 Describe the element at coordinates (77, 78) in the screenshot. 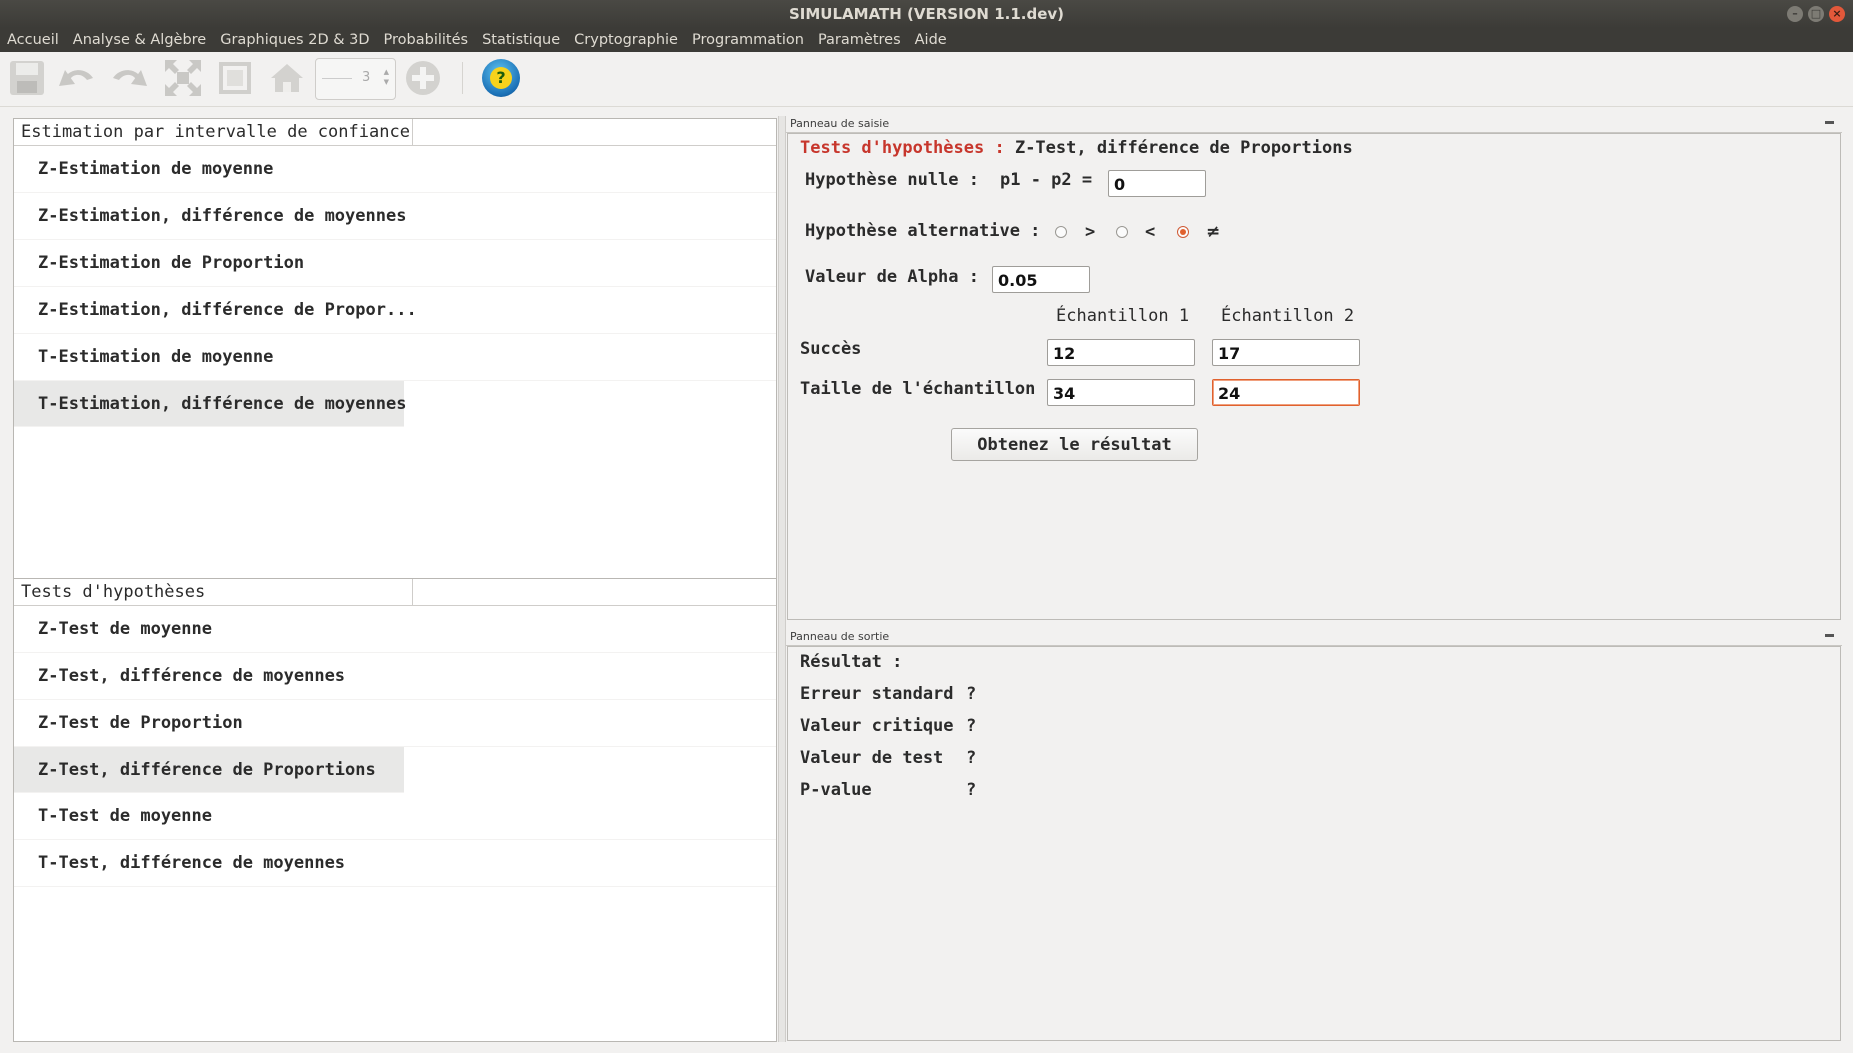

I see `undo-icon` at that location.